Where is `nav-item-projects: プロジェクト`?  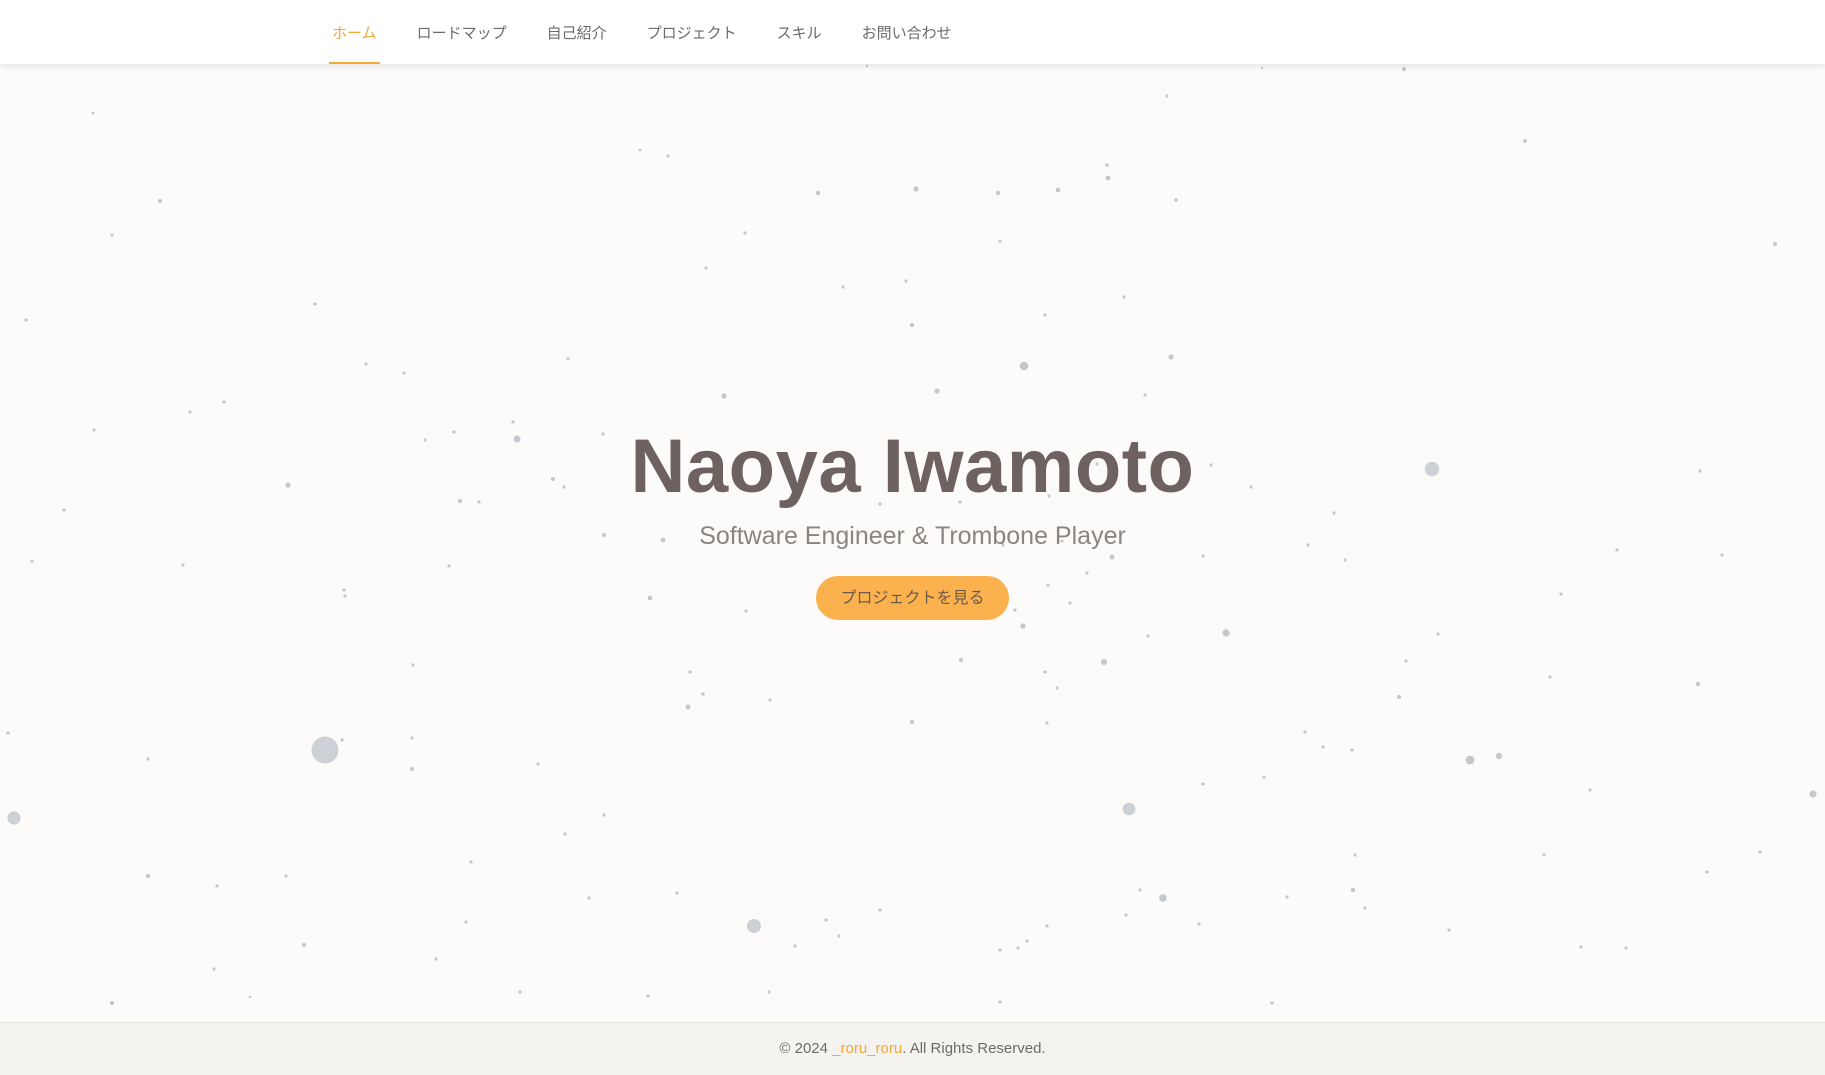
nav-item-projects: プロジェクト is located at coordinates (692, 32).